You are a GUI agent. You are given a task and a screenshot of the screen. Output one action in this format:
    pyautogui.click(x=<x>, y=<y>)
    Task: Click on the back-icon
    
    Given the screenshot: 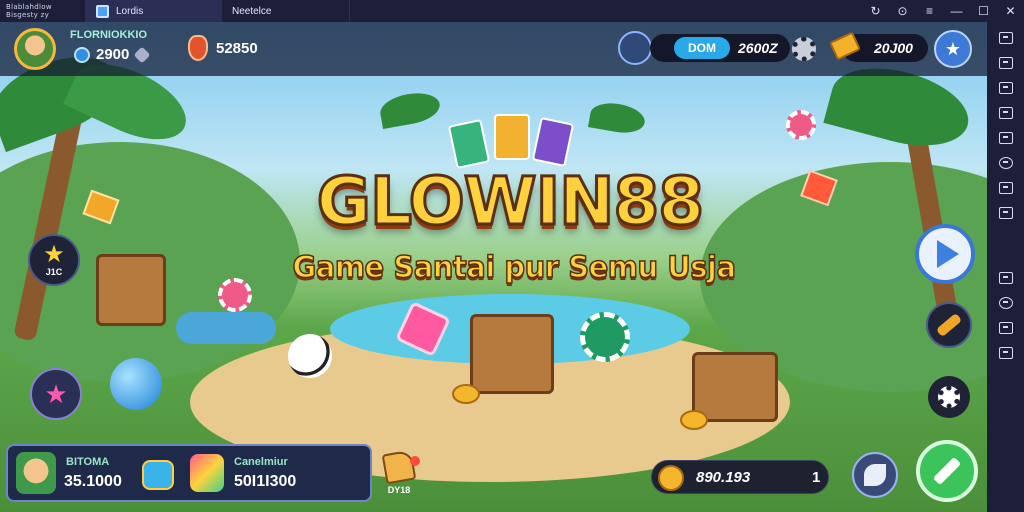 What is the action you would take?
    pyautogui.click(x=1005, y=303)
    